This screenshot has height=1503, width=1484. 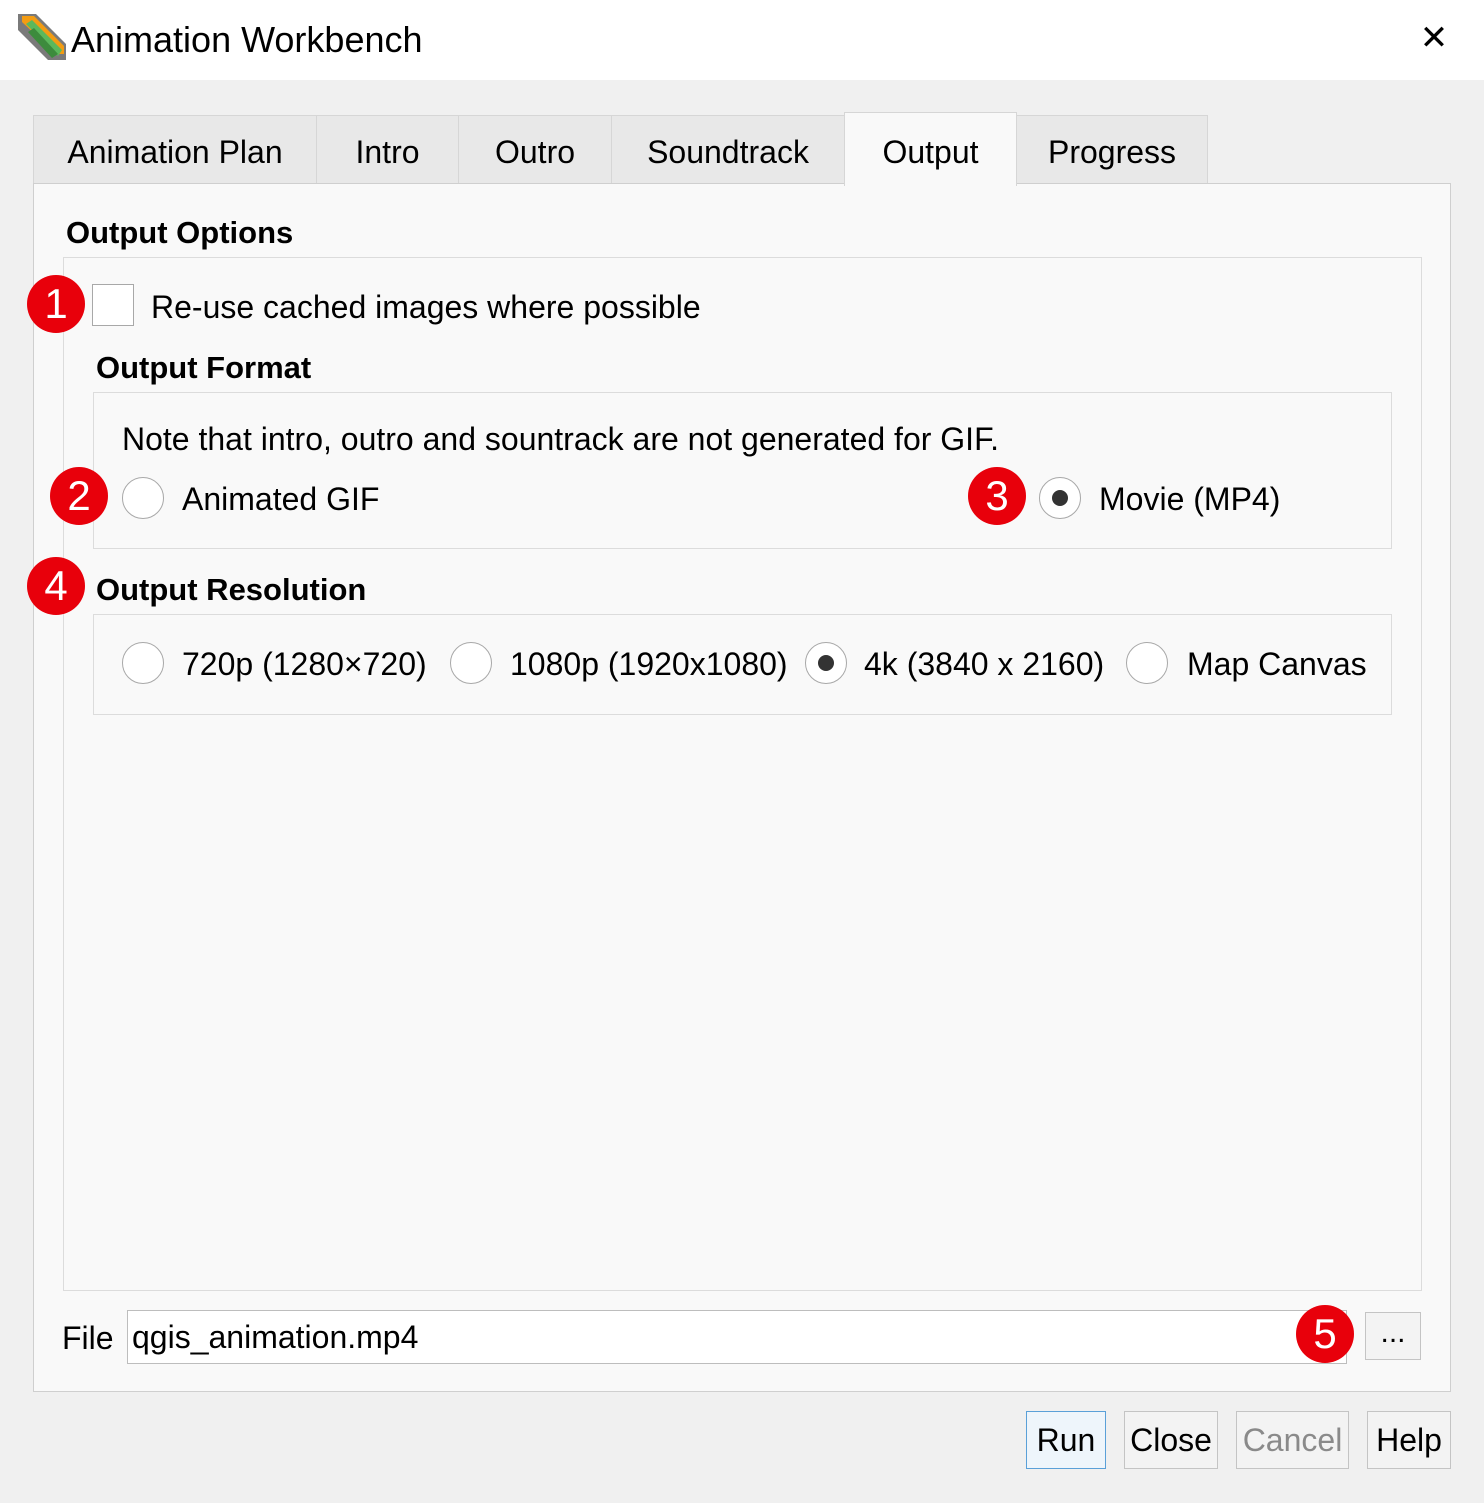 I want to click on reuse-cache-label: Re-use cached images where possible, so click(x=426, y=307).